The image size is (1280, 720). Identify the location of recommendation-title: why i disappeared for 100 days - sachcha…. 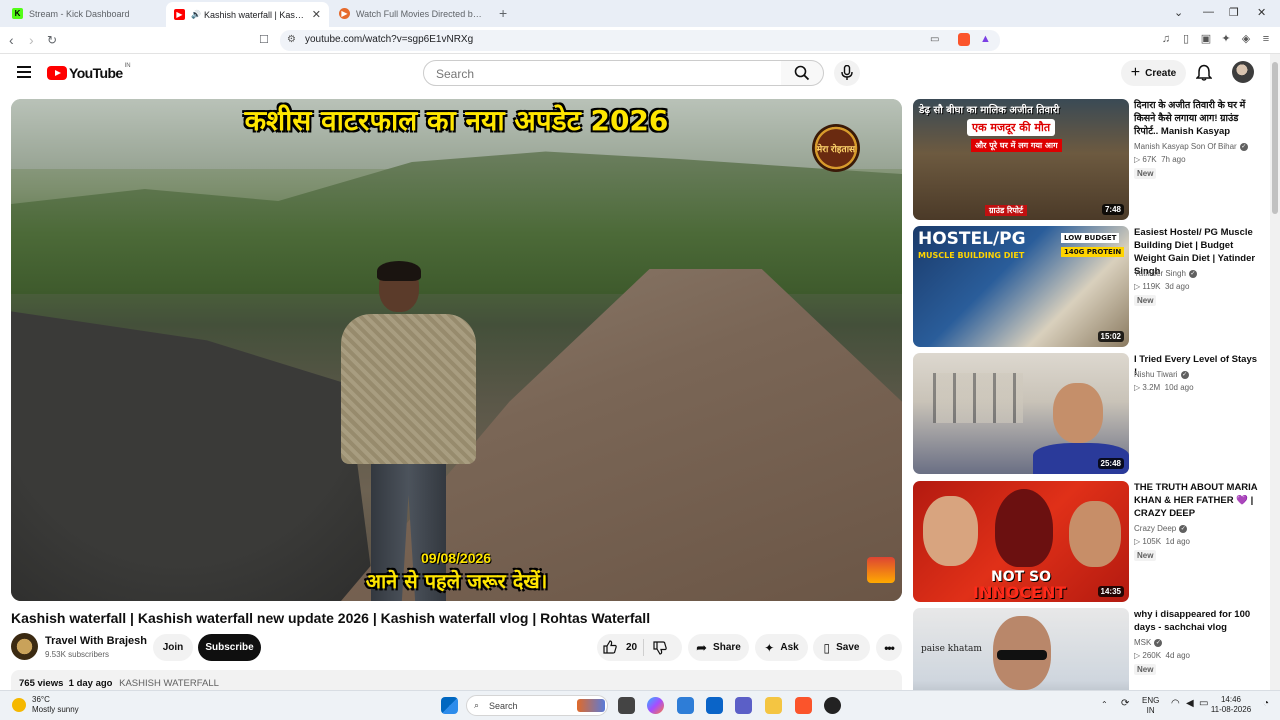
(1196, 621).